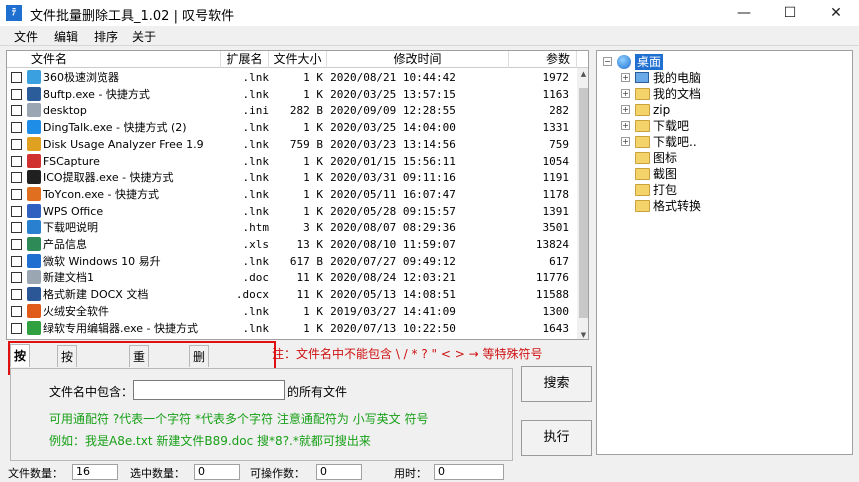 This screenshot has height=482, width=859. What do you see at coordinates (607, 61) in the screenshot?
I see `collapse-icon: −` at bounding box center [607, 61].